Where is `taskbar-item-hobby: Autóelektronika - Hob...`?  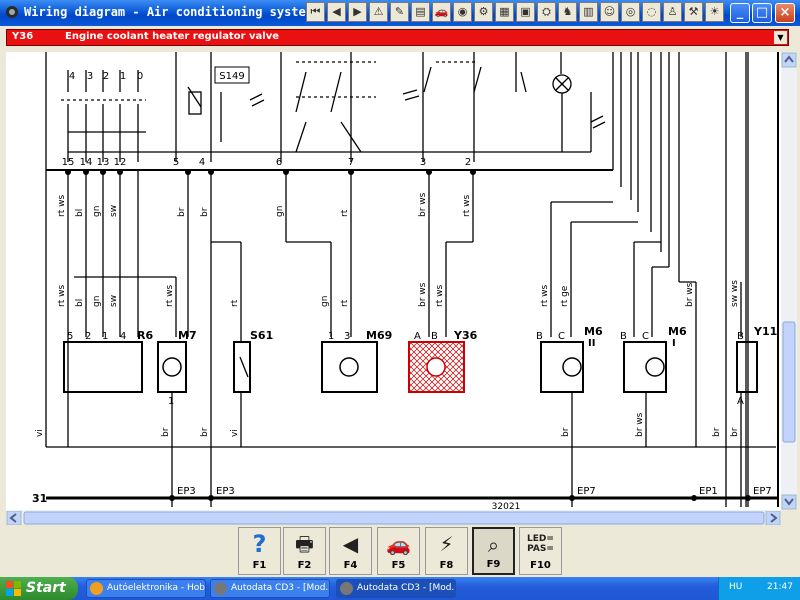 taskbar-item-hobby: Autóelektronika - Hob... is located at coordinates (146, 588).